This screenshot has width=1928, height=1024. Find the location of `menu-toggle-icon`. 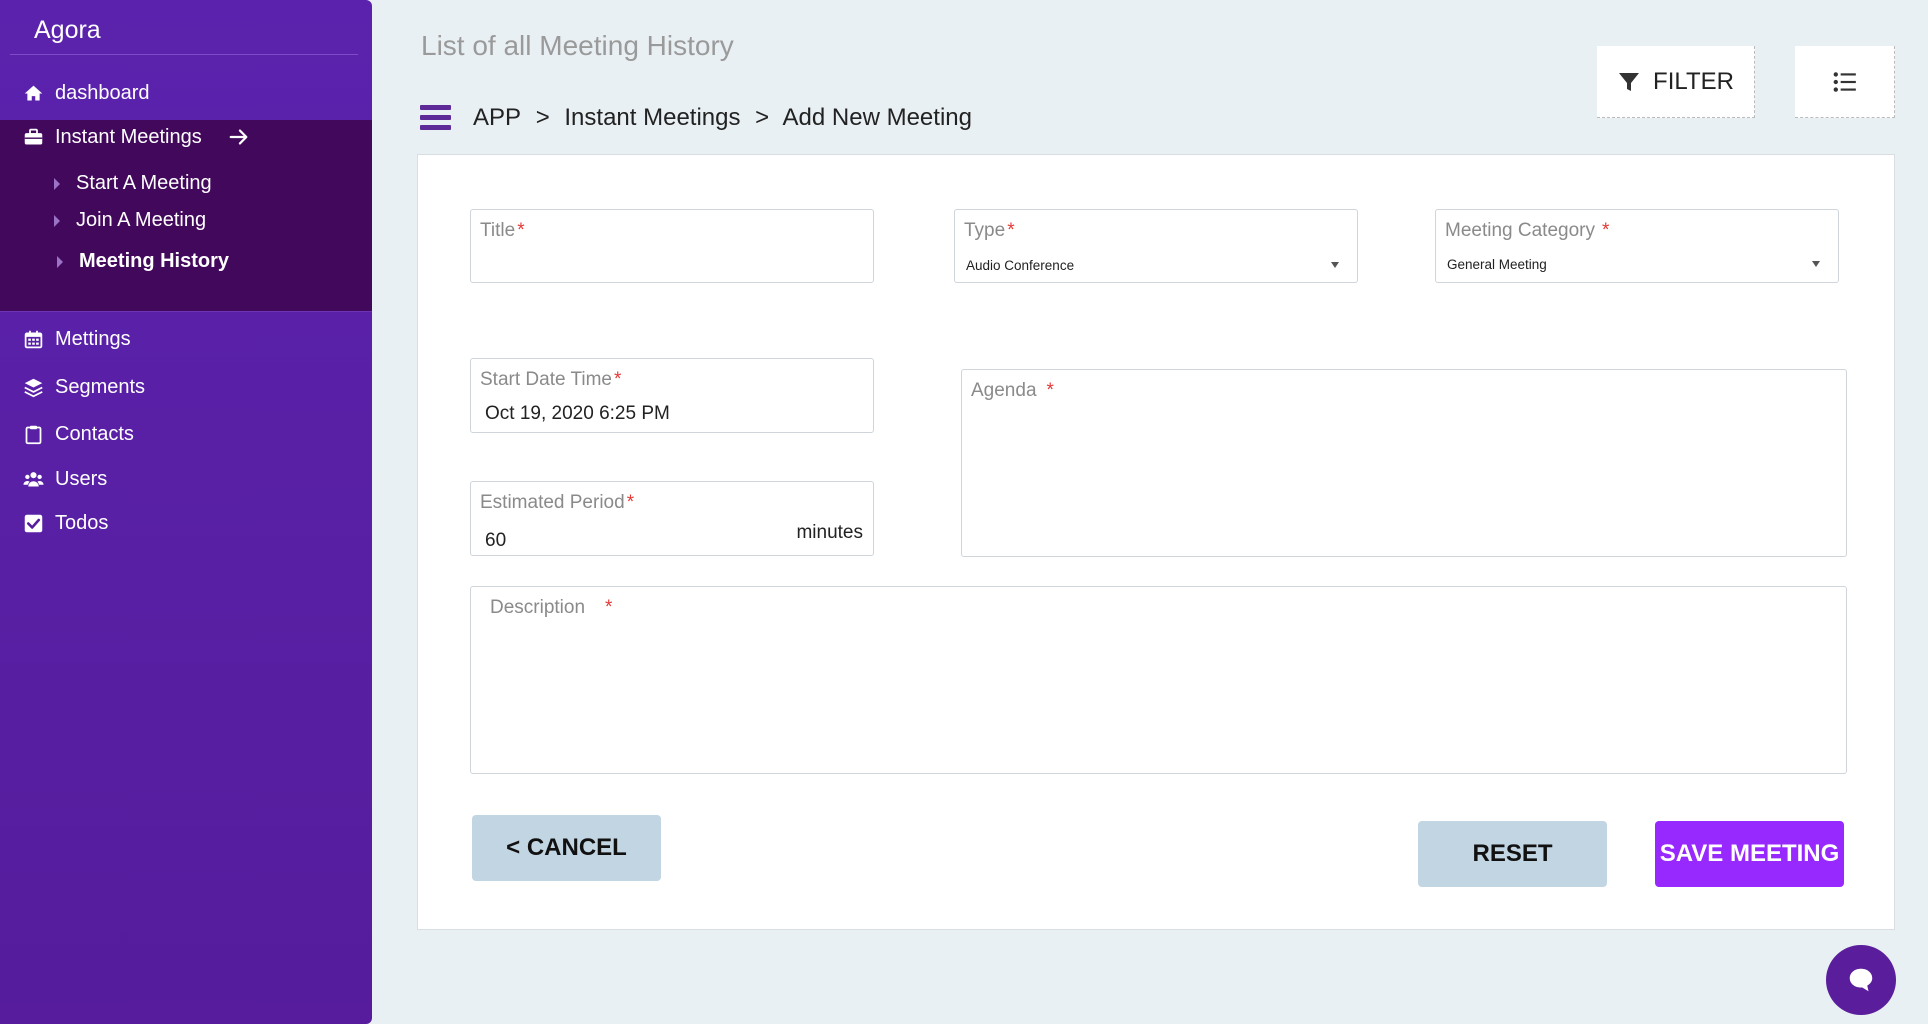

menu-toggle-icon is located at coordinates (435, 118).